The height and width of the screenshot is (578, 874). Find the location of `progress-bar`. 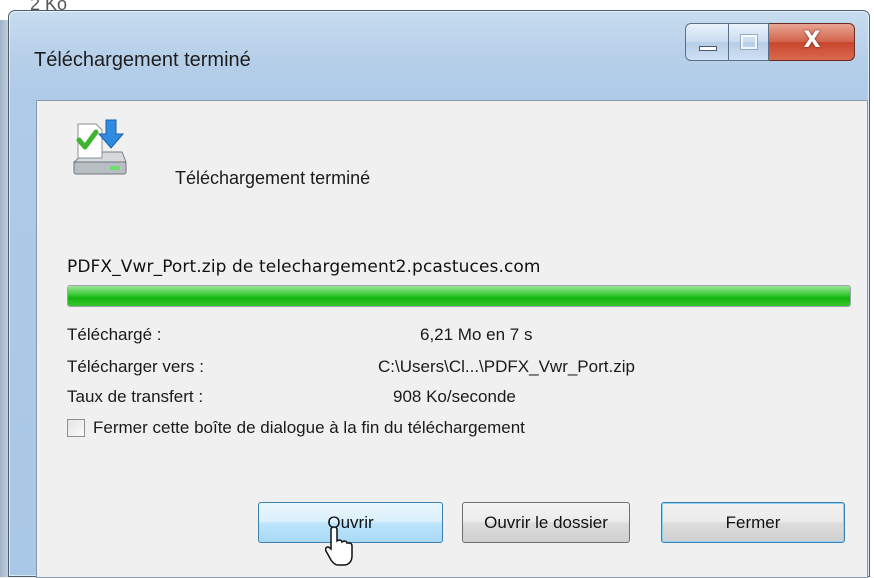

progress-bar is located at coordinates (459, 296).